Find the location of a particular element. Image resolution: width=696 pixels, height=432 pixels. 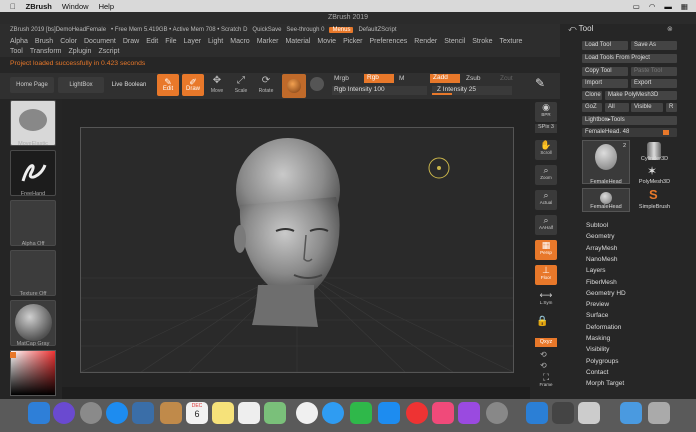

contacts-icon is located at coordinates (171, 413).